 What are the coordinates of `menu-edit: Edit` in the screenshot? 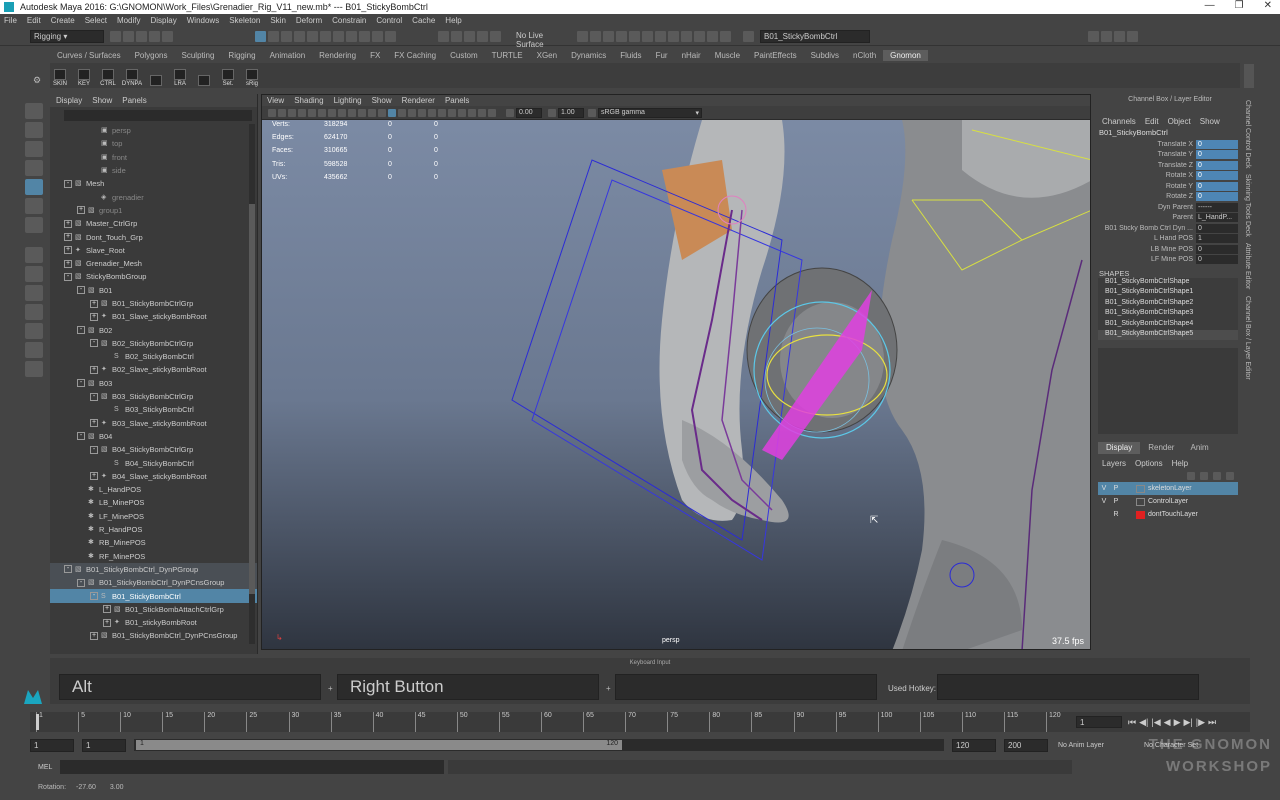 It's located at (34, 20).